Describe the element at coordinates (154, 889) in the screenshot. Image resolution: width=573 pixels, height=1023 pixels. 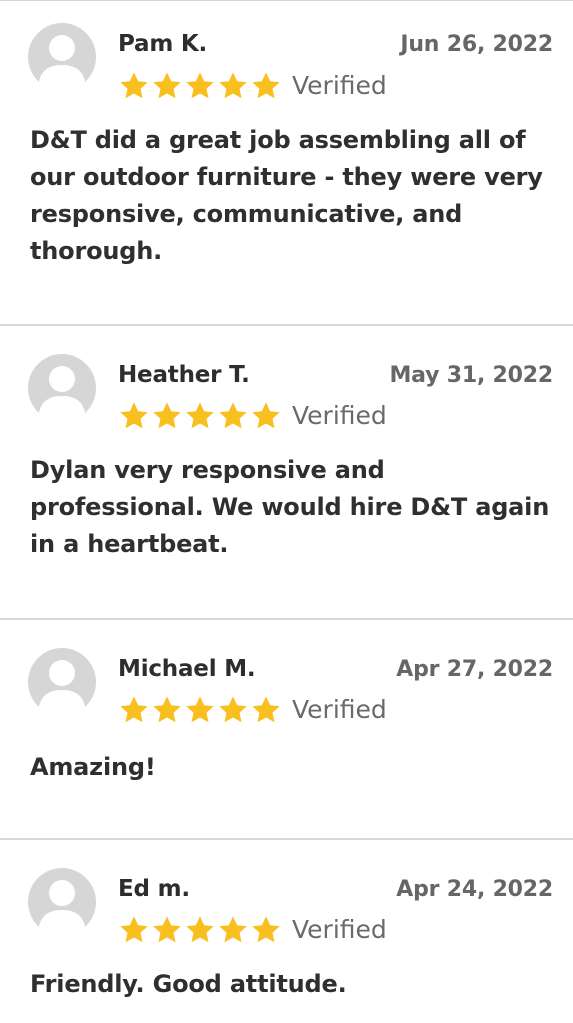
I see `reviewer-name: Ed m.` at that location.